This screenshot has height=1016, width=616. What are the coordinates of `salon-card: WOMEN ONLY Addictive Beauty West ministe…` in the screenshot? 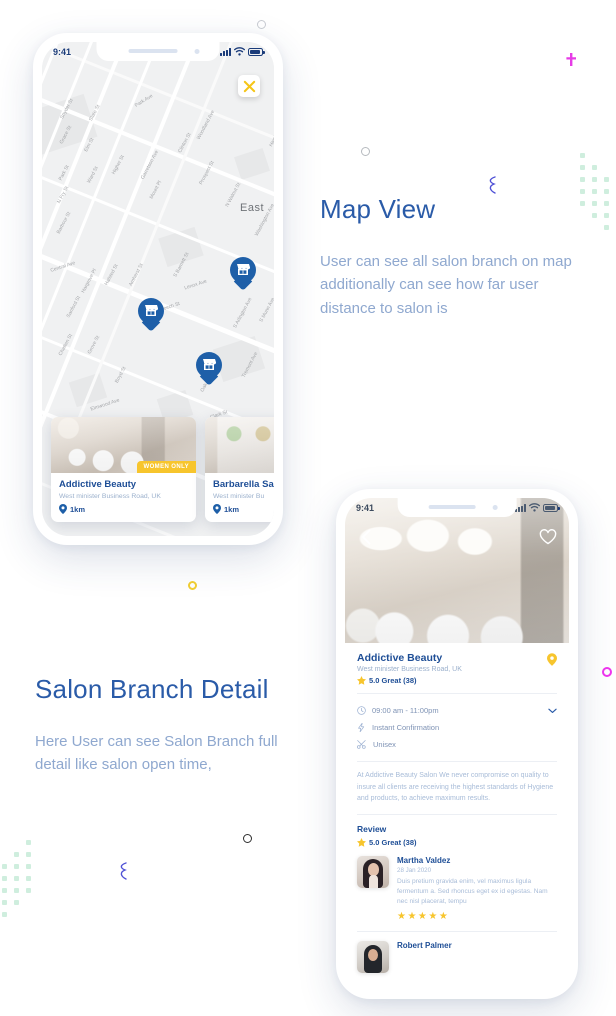 It's located at (123, 469).